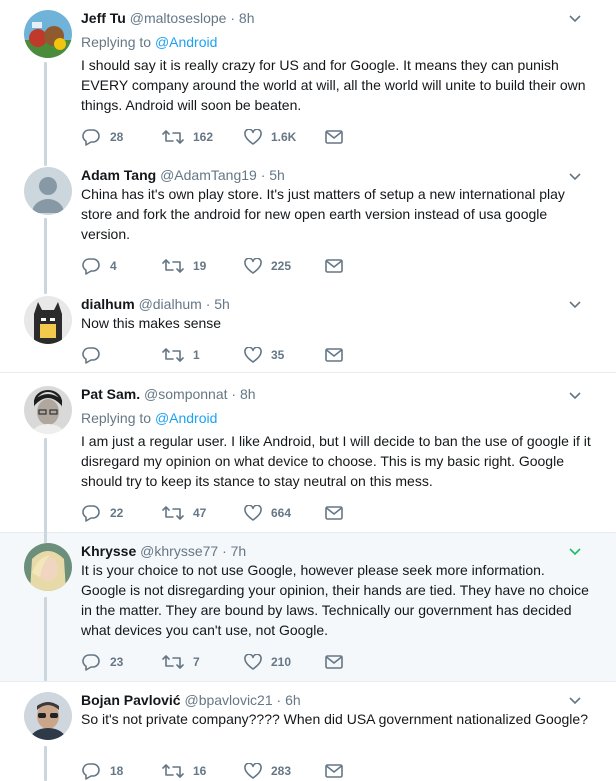  What do you see at coordinates (102, 662) in the screenshot?
I see `reply-button: 23` at bounding box center [102, 662].